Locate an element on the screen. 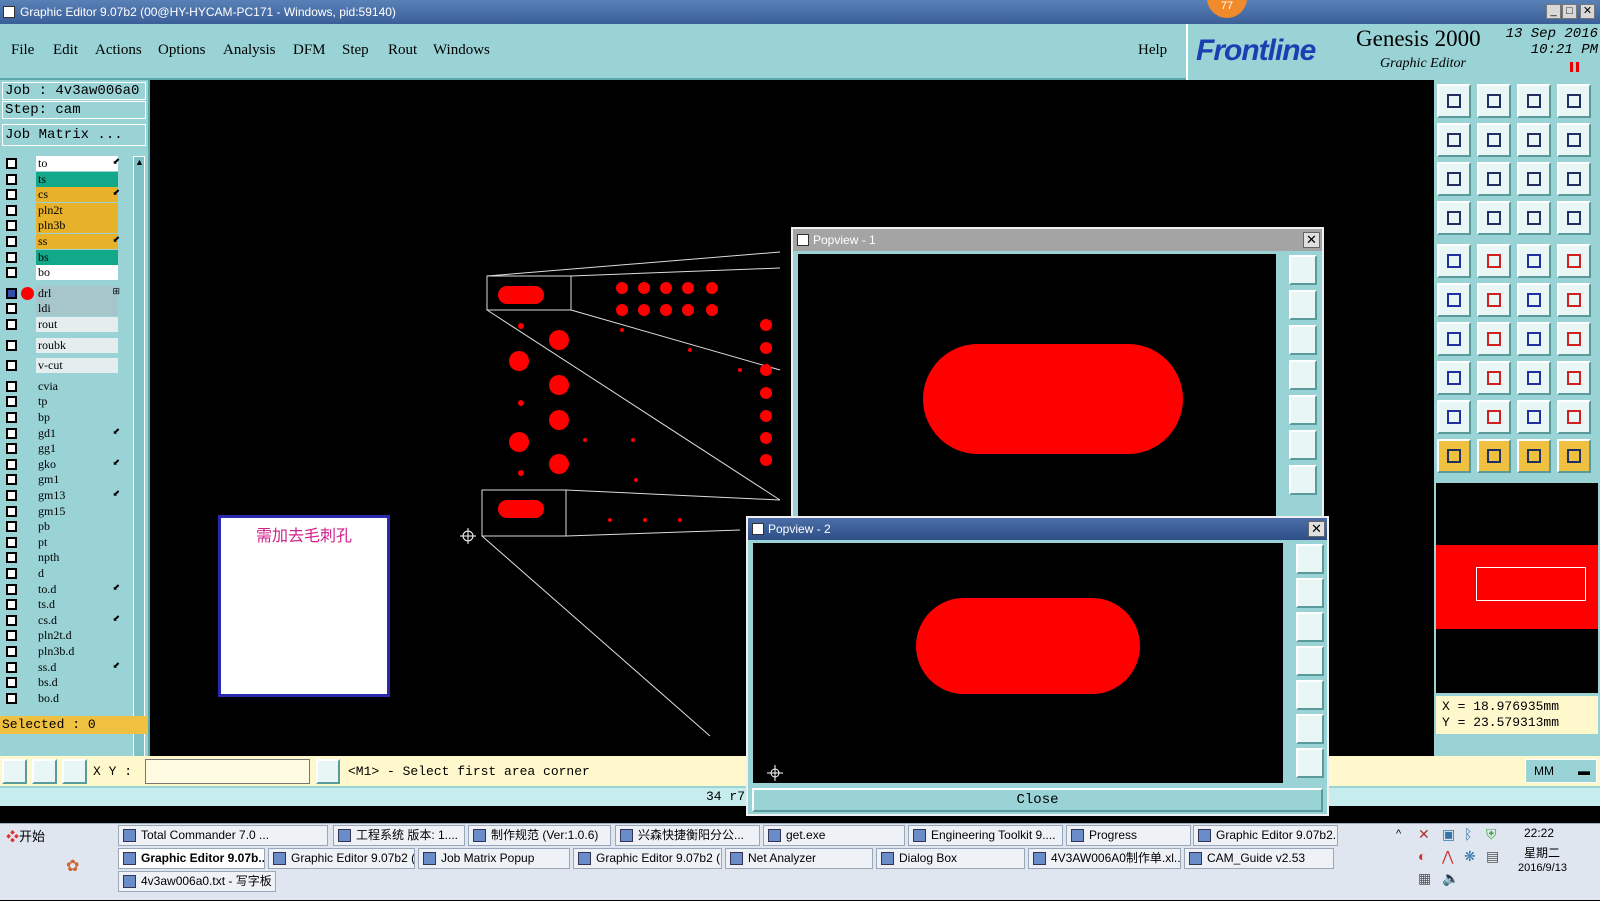 The height and width of the screenshot is (901, 1600). layer-row-cvia: cvia is located at coordinates (61, 386).